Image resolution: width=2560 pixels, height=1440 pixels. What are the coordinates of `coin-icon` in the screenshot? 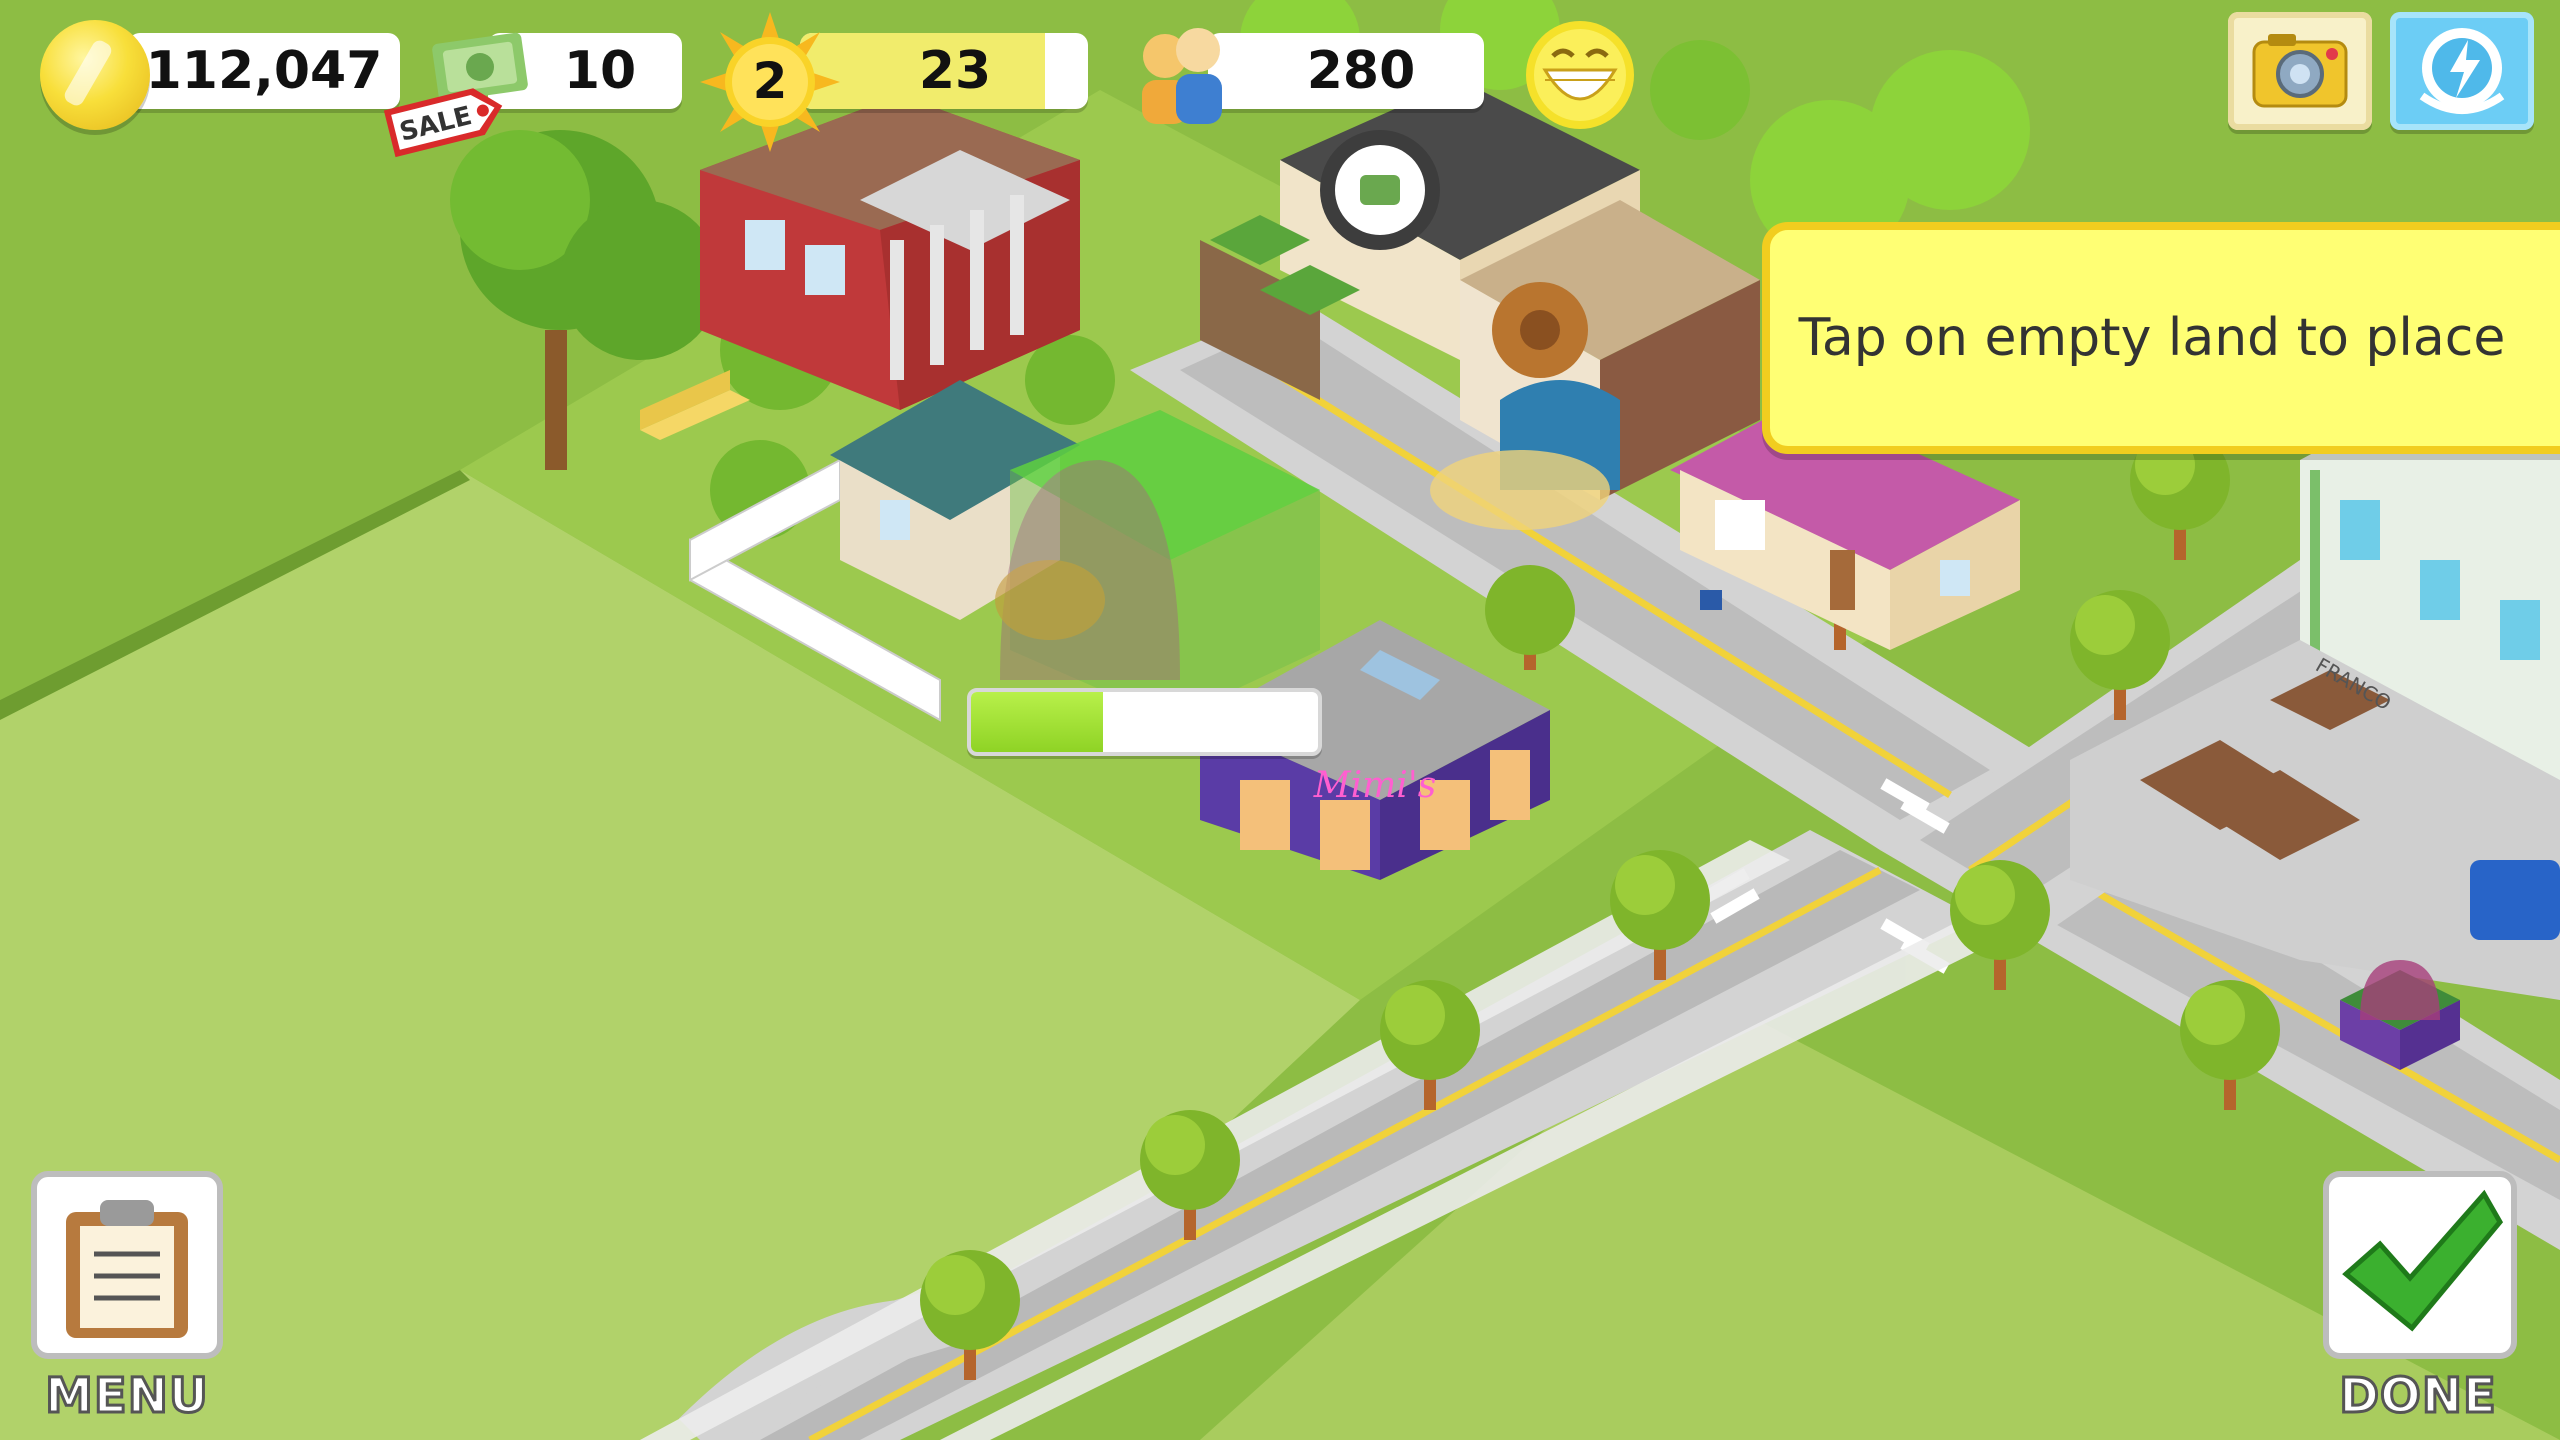 It's located at (95, 75).